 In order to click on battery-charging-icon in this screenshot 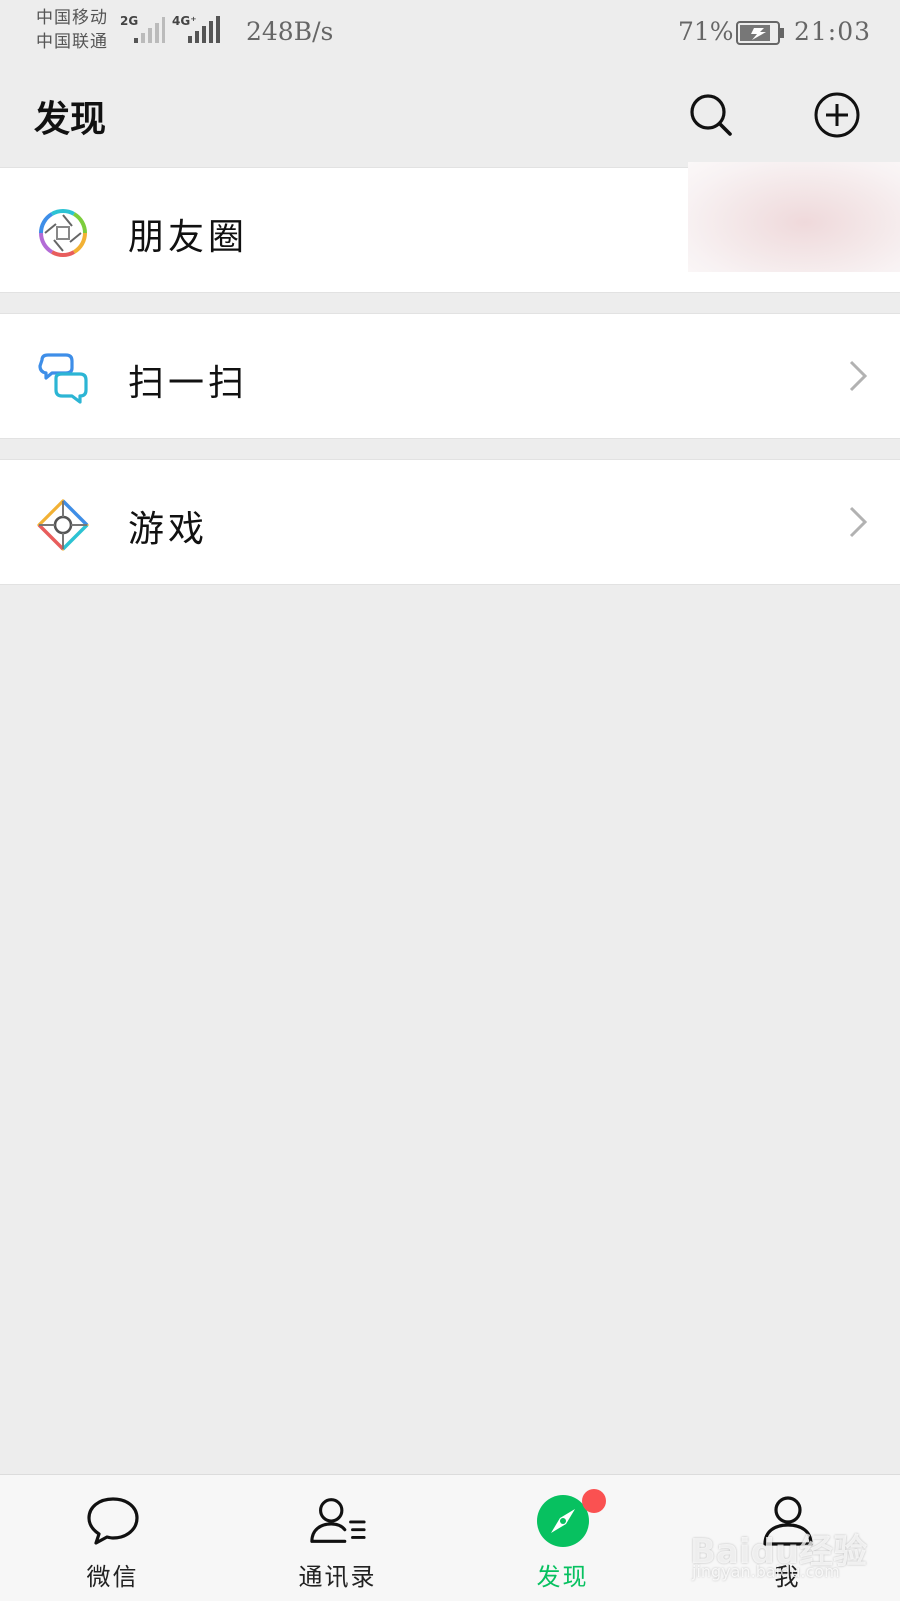, I will do `click(760, 33)`.